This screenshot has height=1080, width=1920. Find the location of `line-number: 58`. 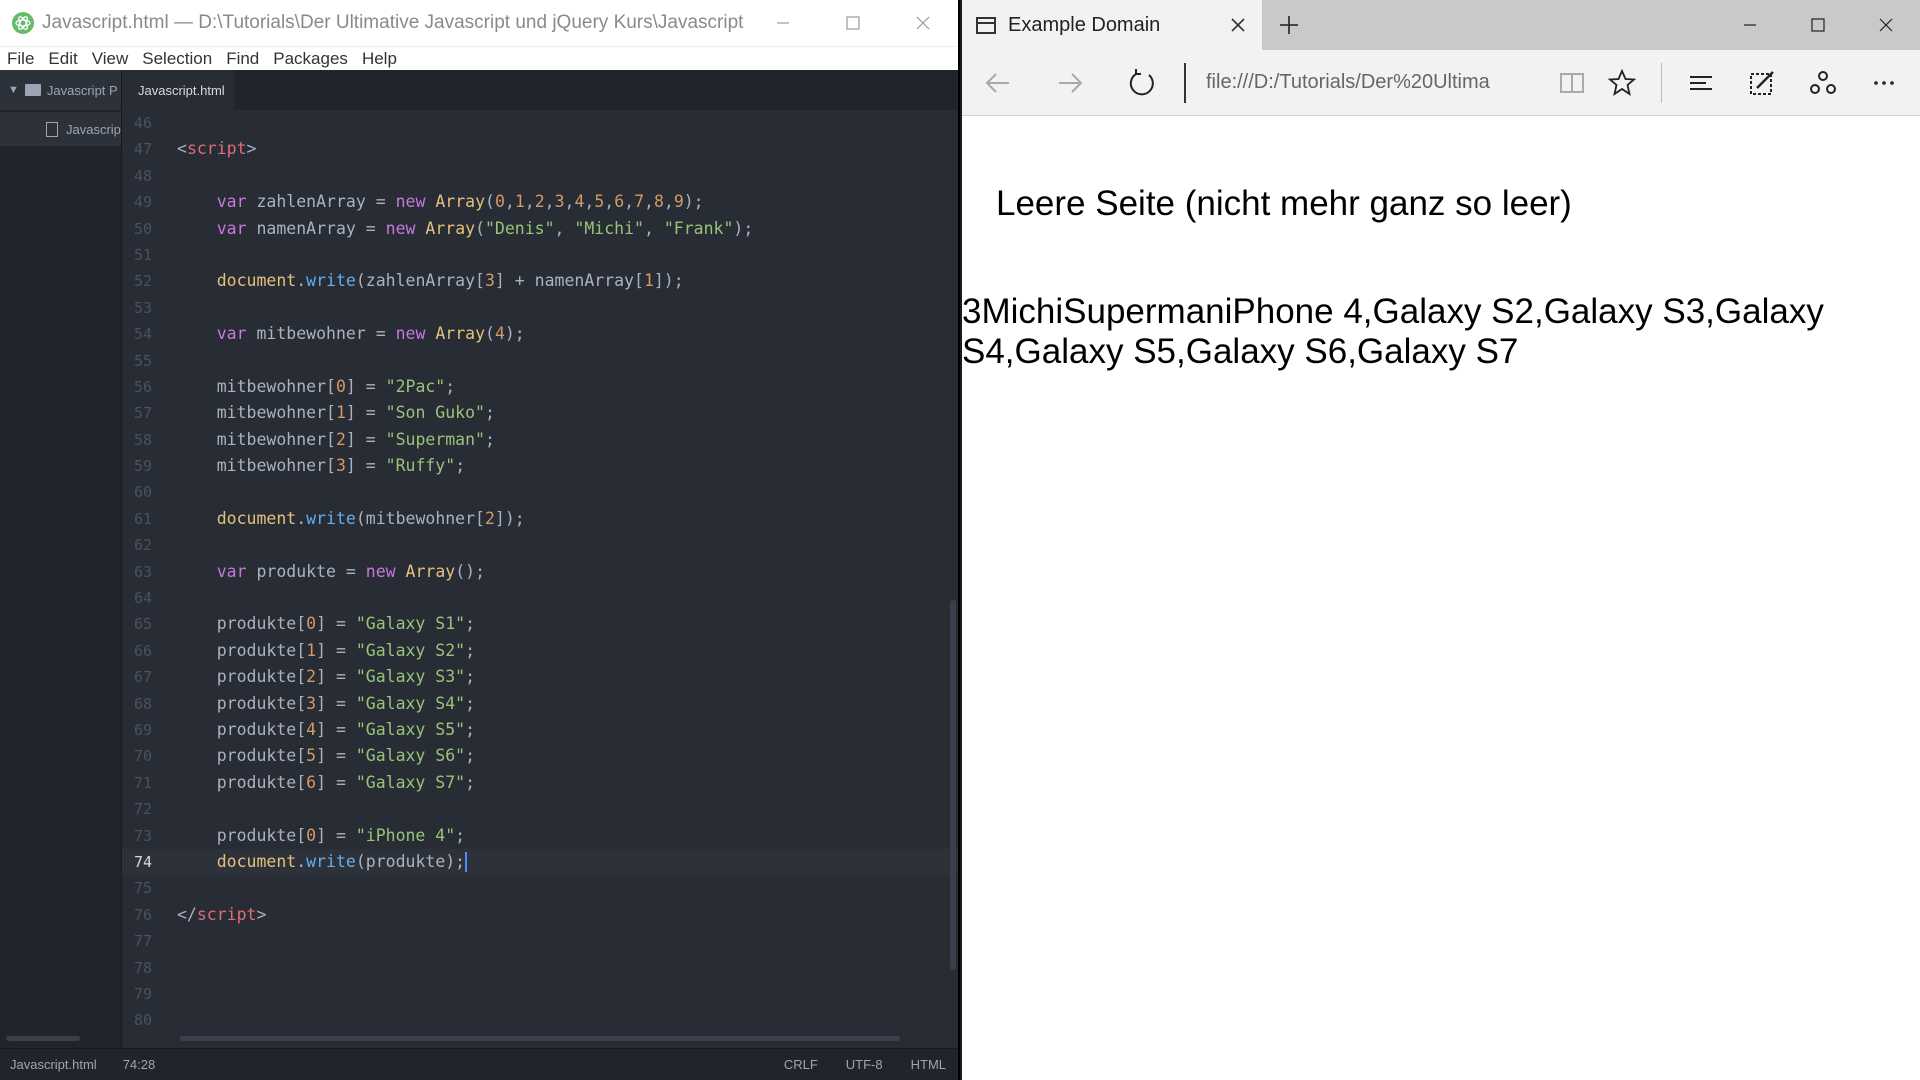

line-number: 58 is located at coordinates (142, 439).